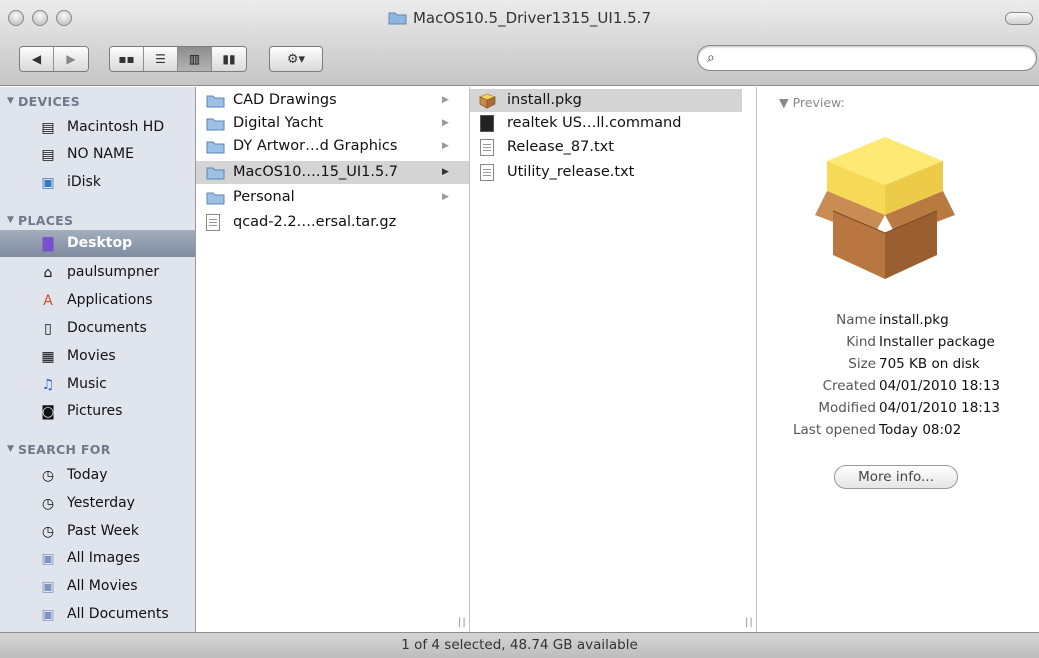  I want to click on sidebar-item-applications: A Applications, so click(97, 300).